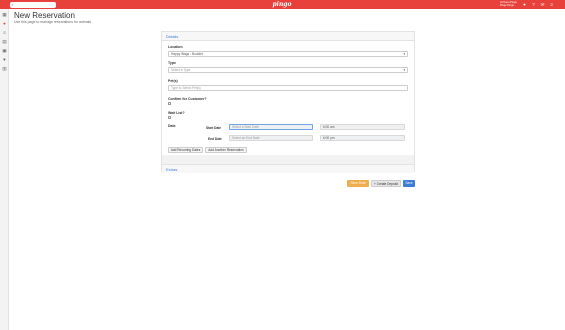 The width and height of the screenshot is (565, 330). Describe the element at coordinates (533, 4) in the screenshot. I see `help-icon: ?` at that location.